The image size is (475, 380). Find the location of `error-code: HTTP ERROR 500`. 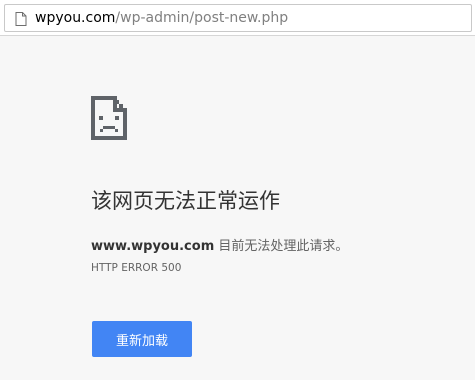

error-code: HTTP ERROR 500 is located at coordinates (136, 268).